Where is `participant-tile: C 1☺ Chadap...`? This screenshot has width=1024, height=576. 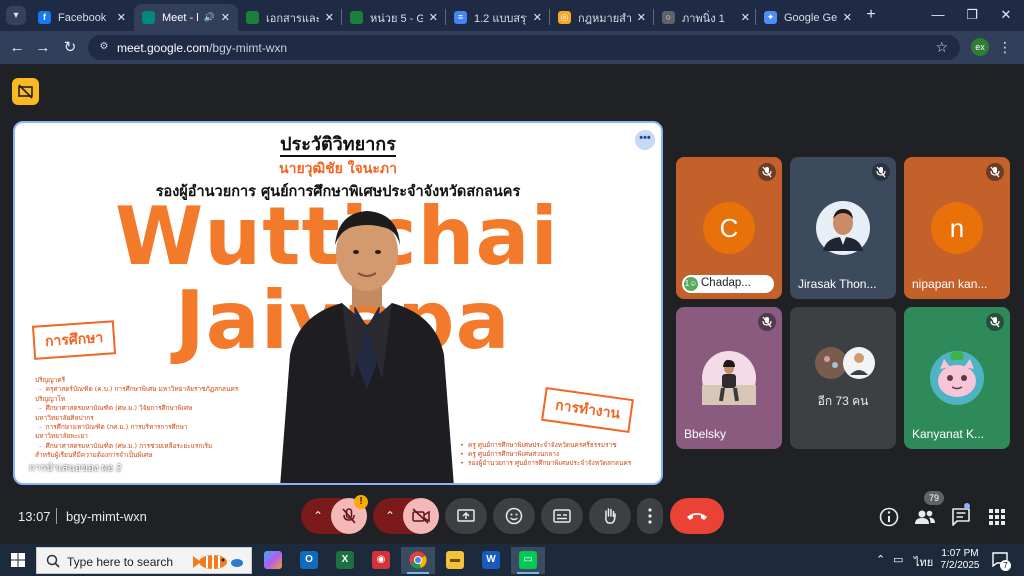 participant-tile: C 1☺ Chadap... is located at coordinates (729, 228).